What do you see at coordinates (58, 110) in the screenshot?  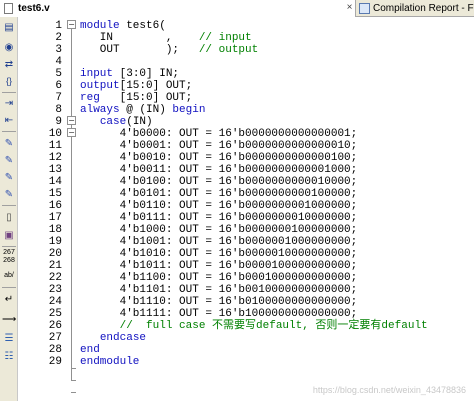 I see `line-number: 8` at bounding box center [58, 110].